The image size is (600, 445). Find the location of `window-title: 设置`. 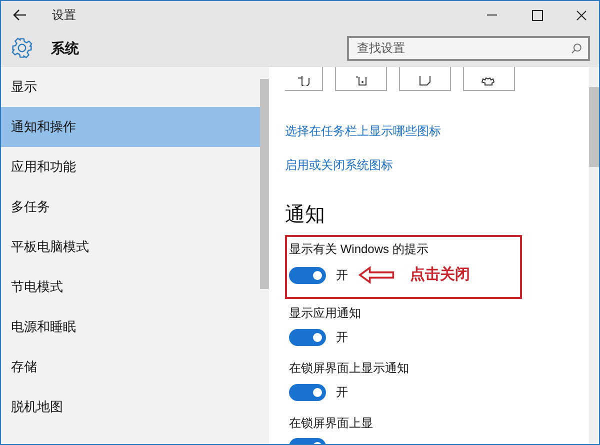

window-title: 设置 is located at coordinates (64, 15).